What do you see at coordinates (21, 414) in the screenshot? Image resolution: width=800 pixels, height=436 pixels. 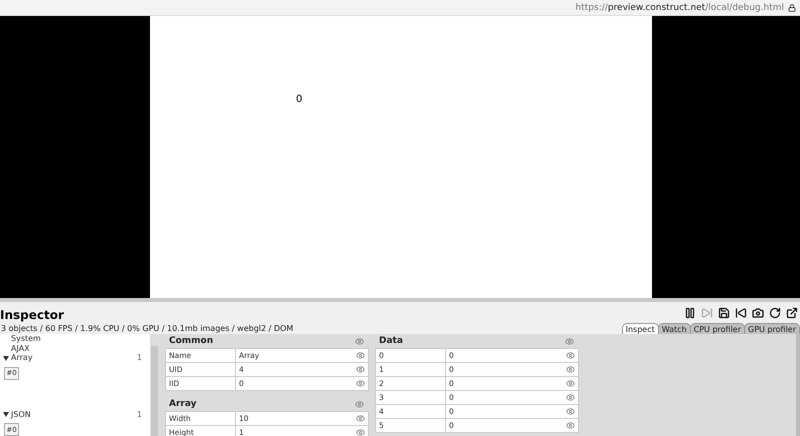 I see `tree-item: JSON` at bounding box center [21, 414].